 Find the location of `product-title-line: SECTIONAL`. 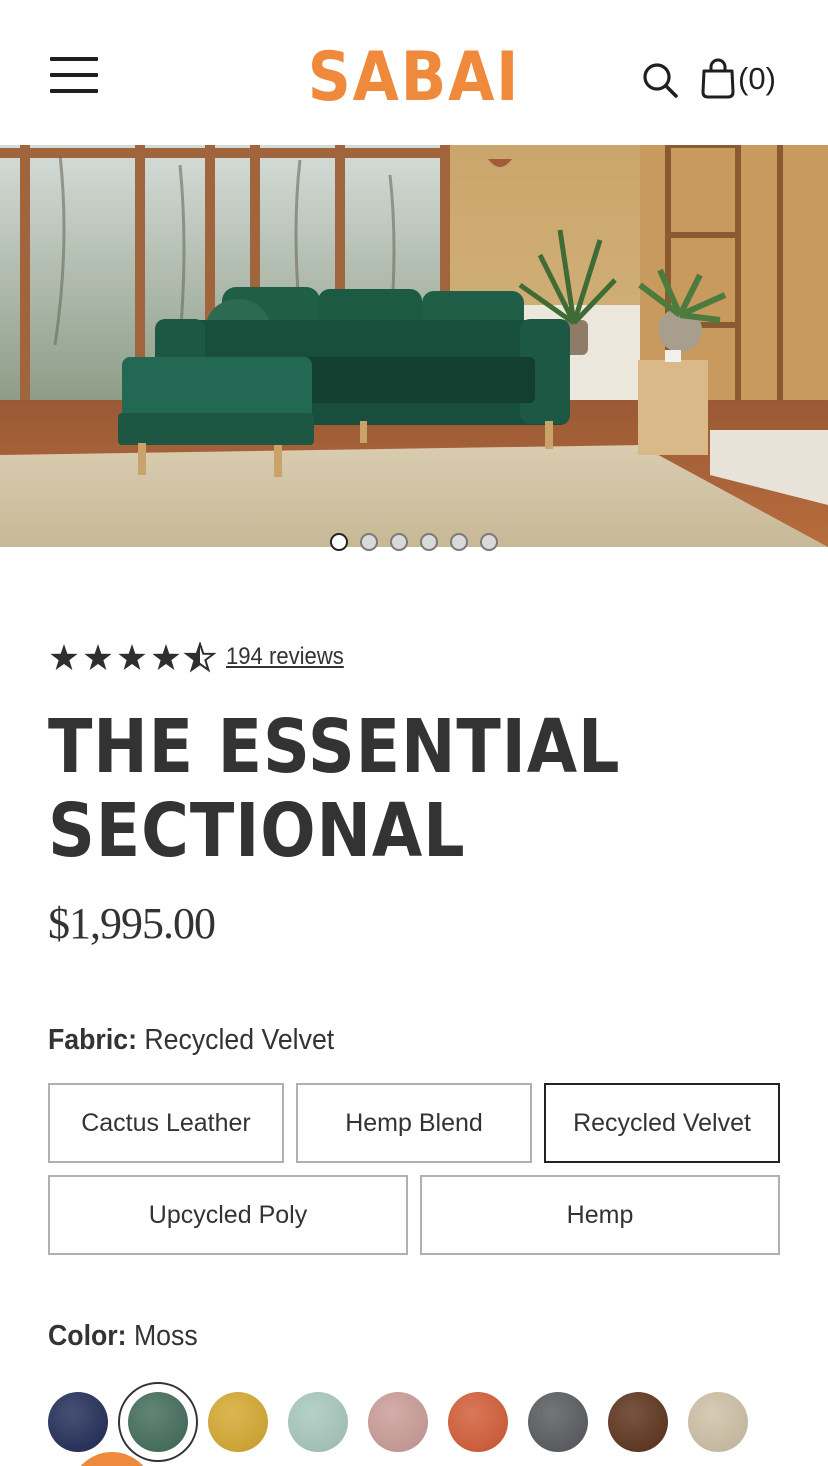

product-title-line: SECTIONAL is located at coordinates (257, 831).